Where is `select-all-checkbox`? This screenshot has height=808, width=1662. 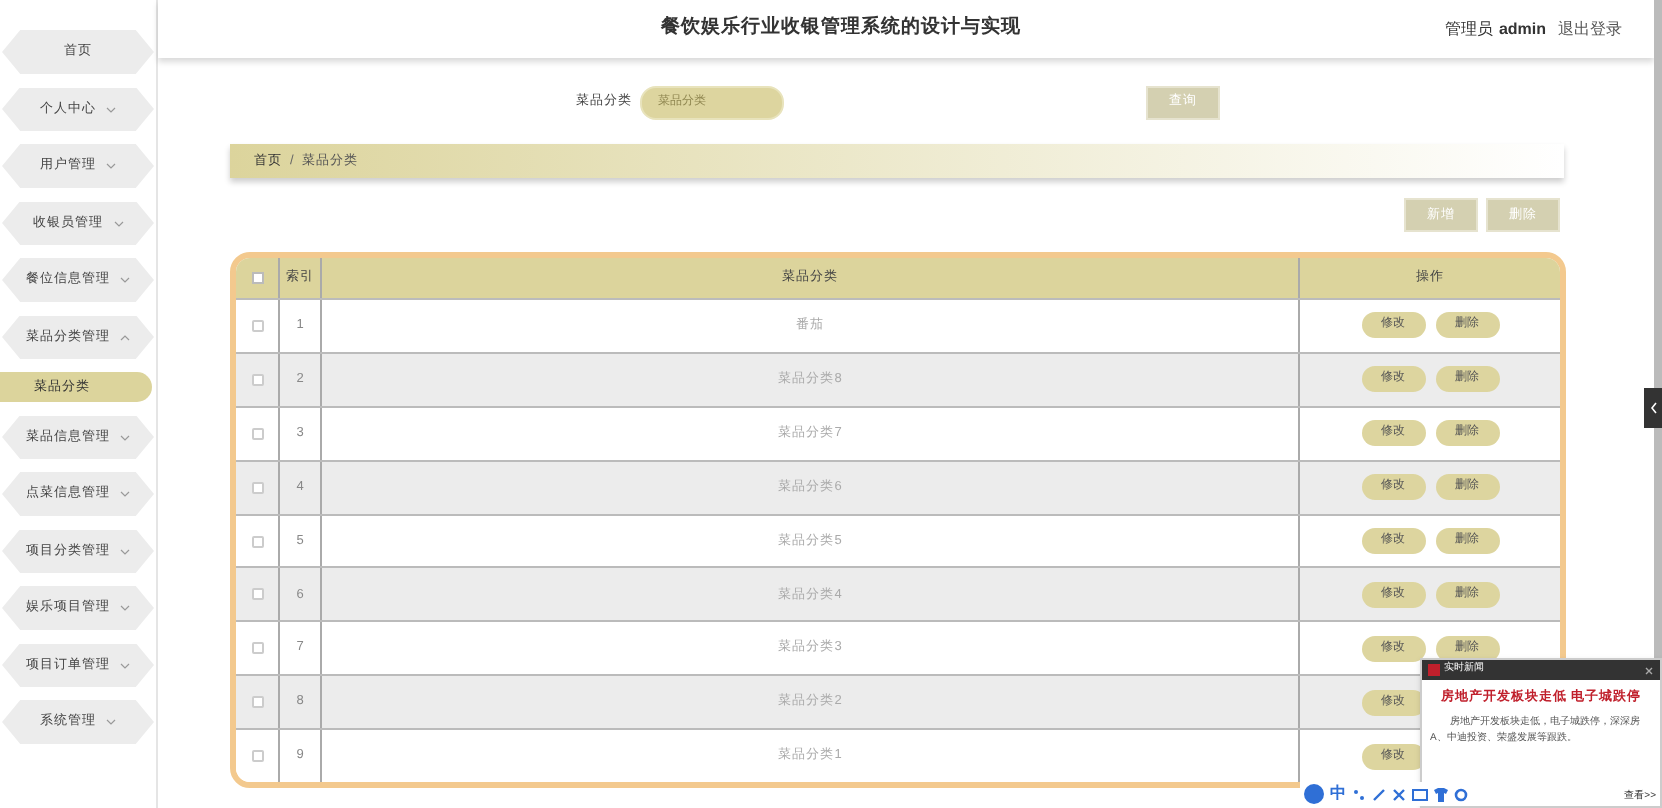 select-all-checkbox is located at coordinates (257, 278).